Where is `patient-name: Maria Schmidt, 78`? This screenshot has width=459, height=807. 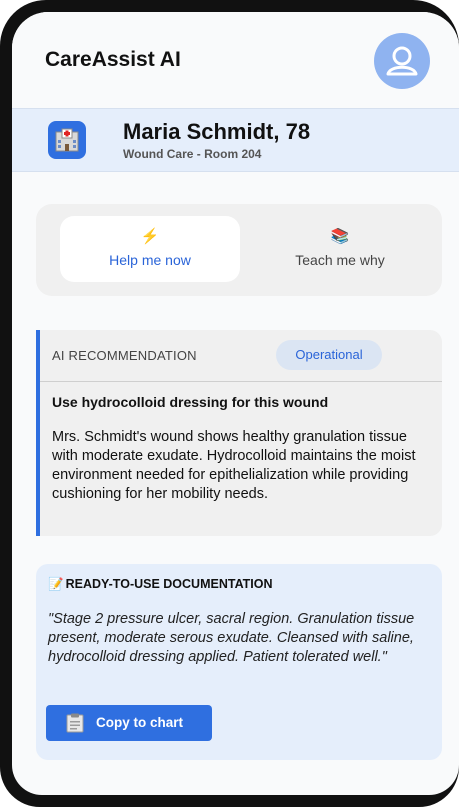
patient-name: Maria Schmidt, 78 is located at coordinates (217, 131).